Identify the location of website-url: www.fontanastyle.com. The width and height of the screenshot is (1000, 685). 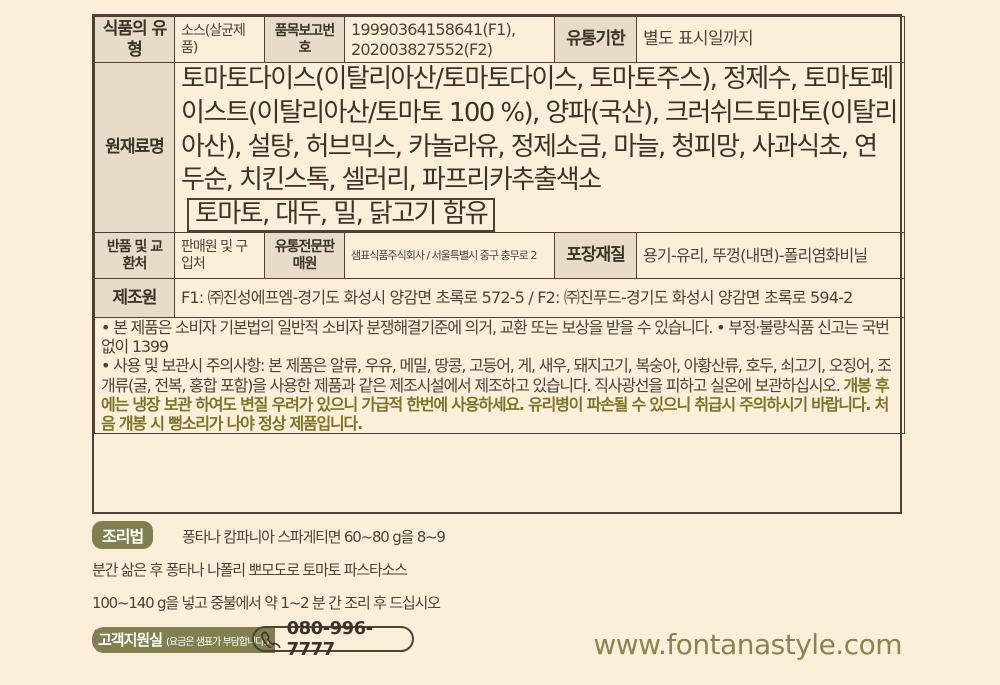
(747, 644).